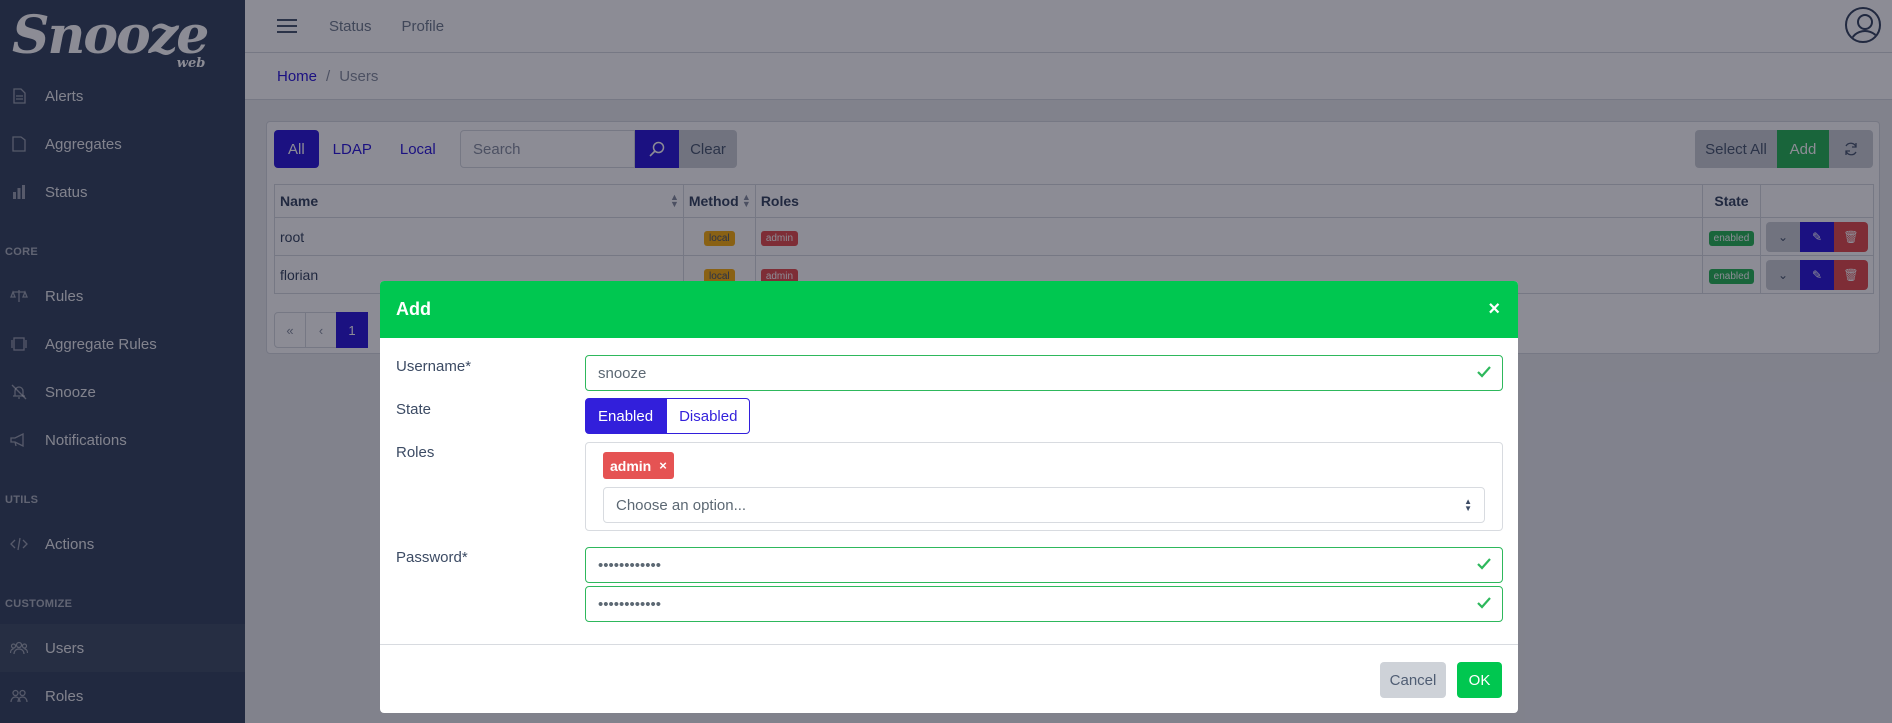 The image size is (1892, 723). What do you see at coordinates (949, 678) in the screenshot?
I see `modal-footer: Cancel OK` at bounding box center [949, 678].